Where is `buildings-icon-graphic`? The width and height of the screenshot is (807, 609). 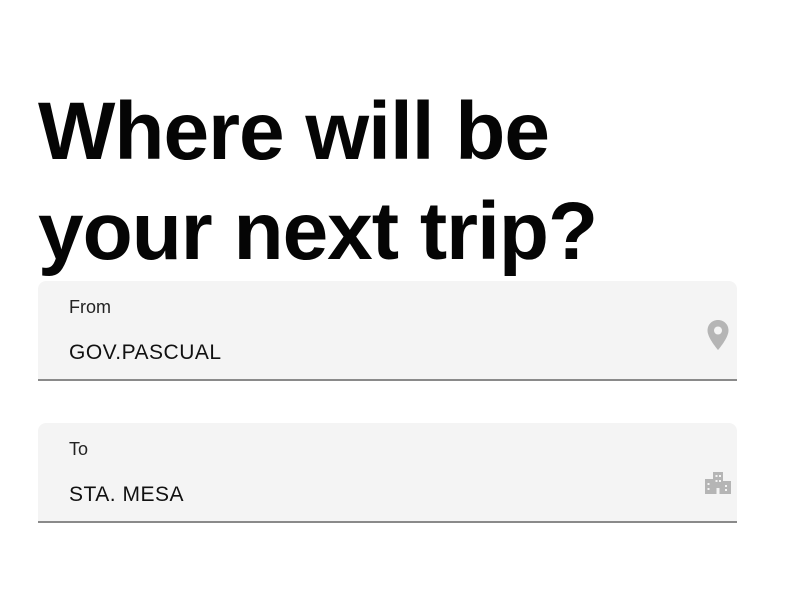 buildings-icon-graphic is located at coordinates (718, 483).